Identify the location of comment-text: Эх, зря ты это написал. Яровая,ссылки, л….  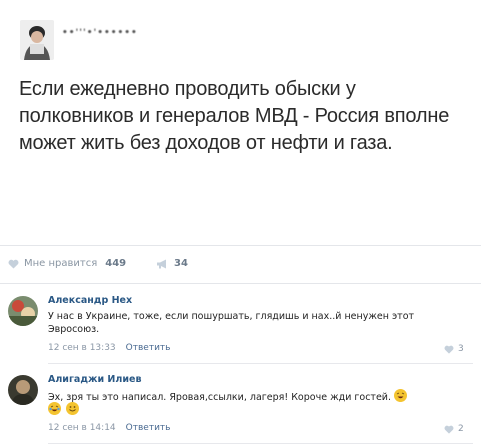
(255, 396).